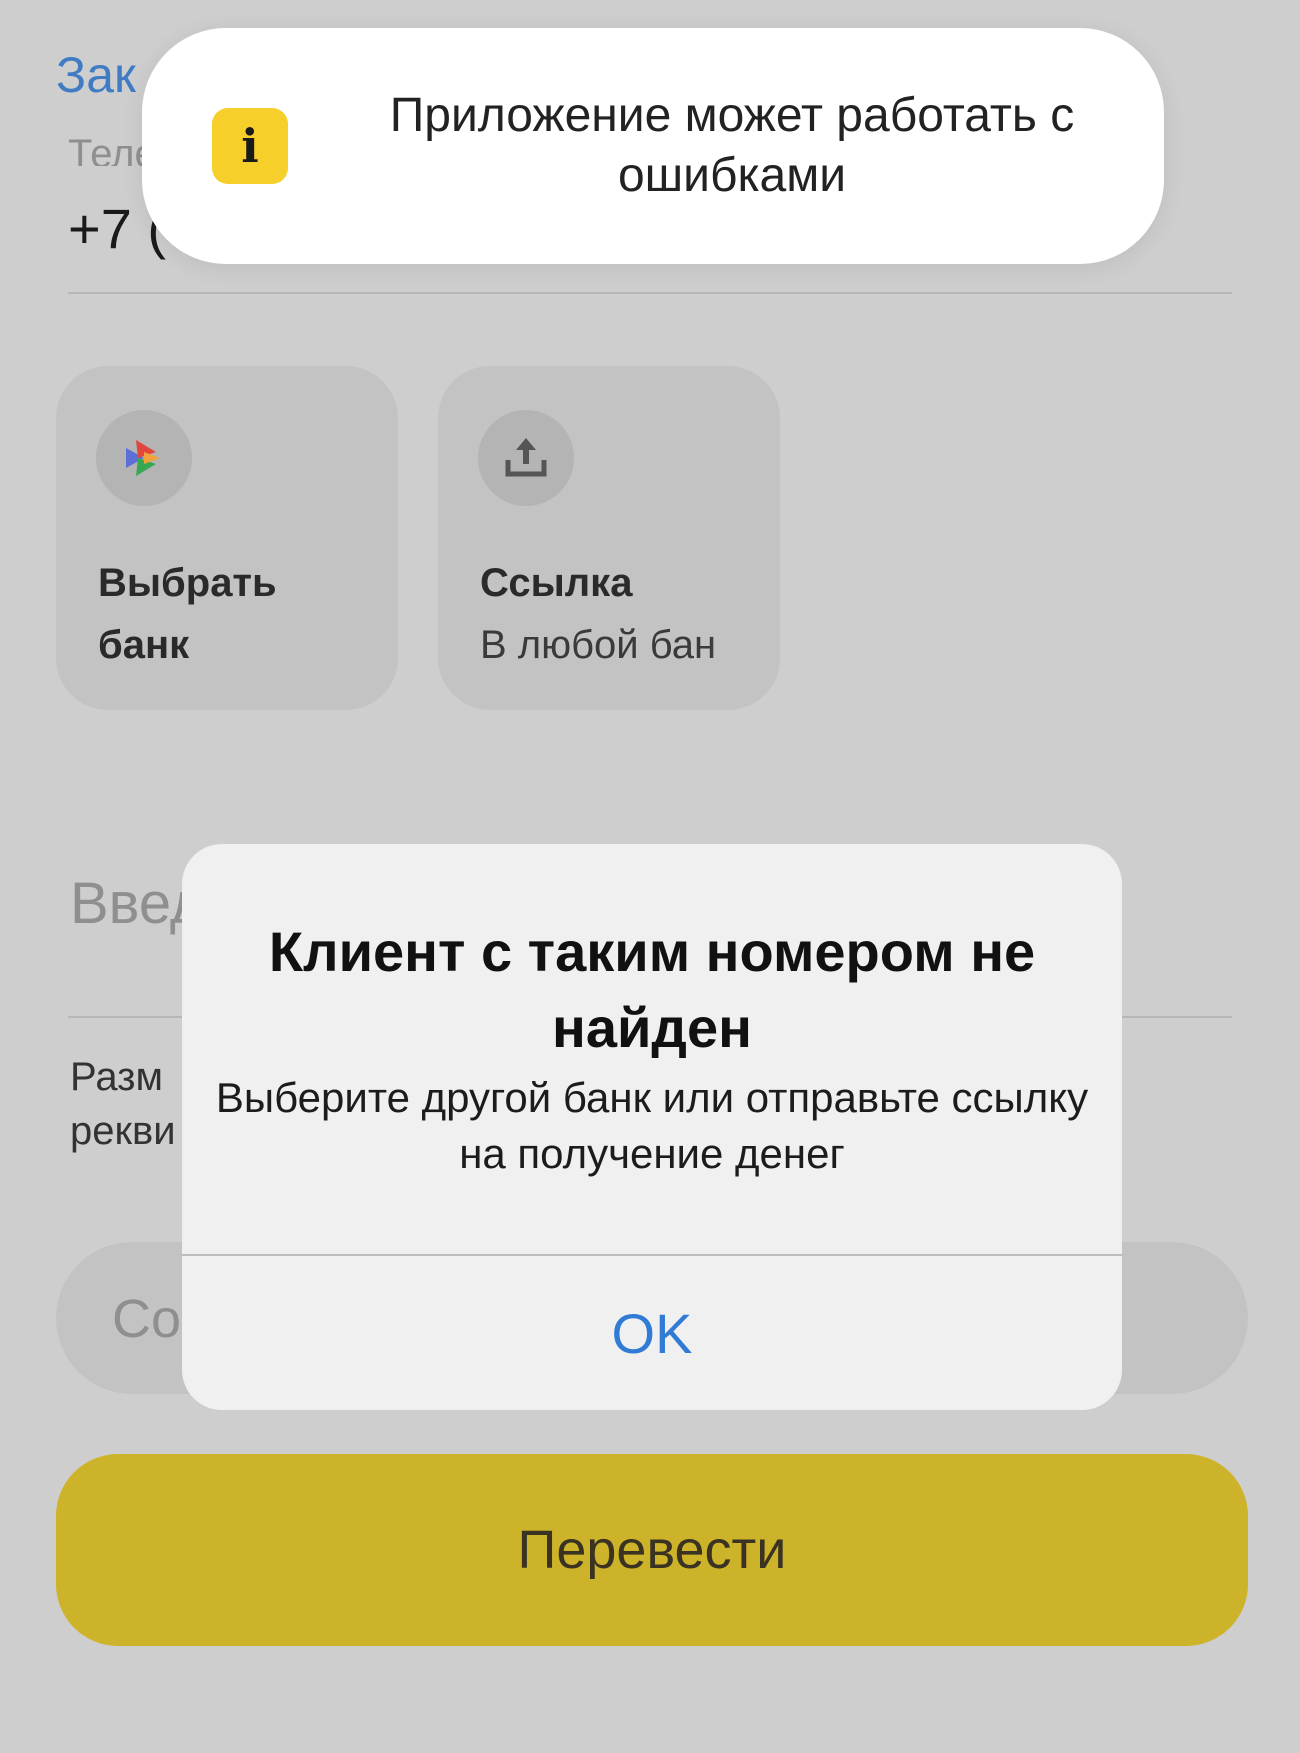  What do you see at coordinates (732, 145) in the screenshot?
I see `toast-message: Приложение может работать с ошибками` at bounding box center [732, 145].